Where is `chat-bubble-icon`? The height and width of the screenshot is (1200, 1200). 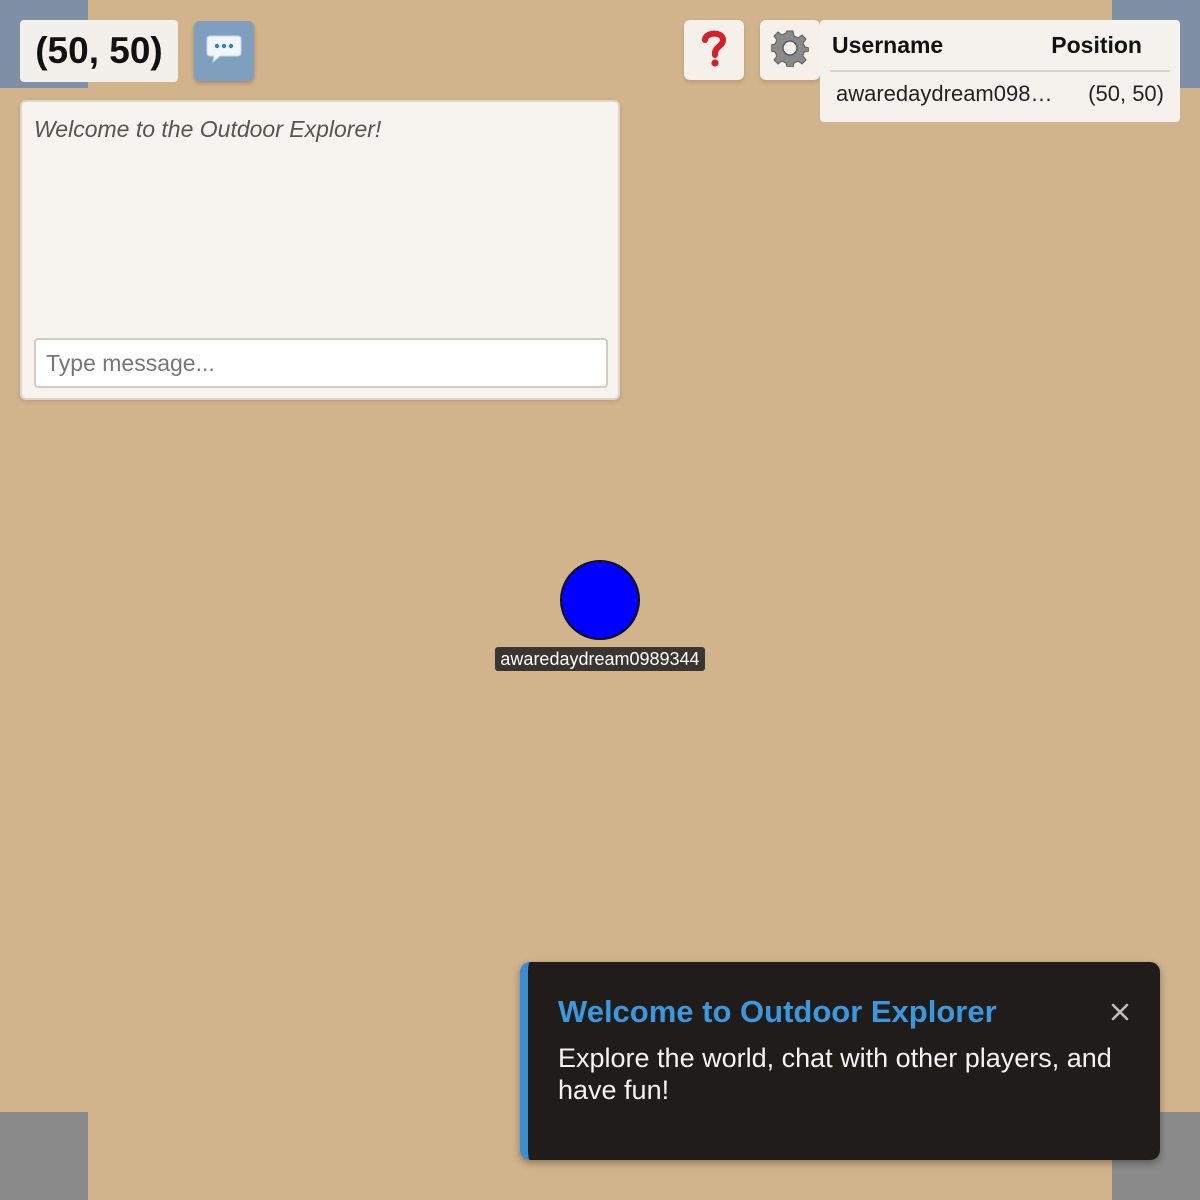 chat-bubble-icon is located at coordinates (224, 51).